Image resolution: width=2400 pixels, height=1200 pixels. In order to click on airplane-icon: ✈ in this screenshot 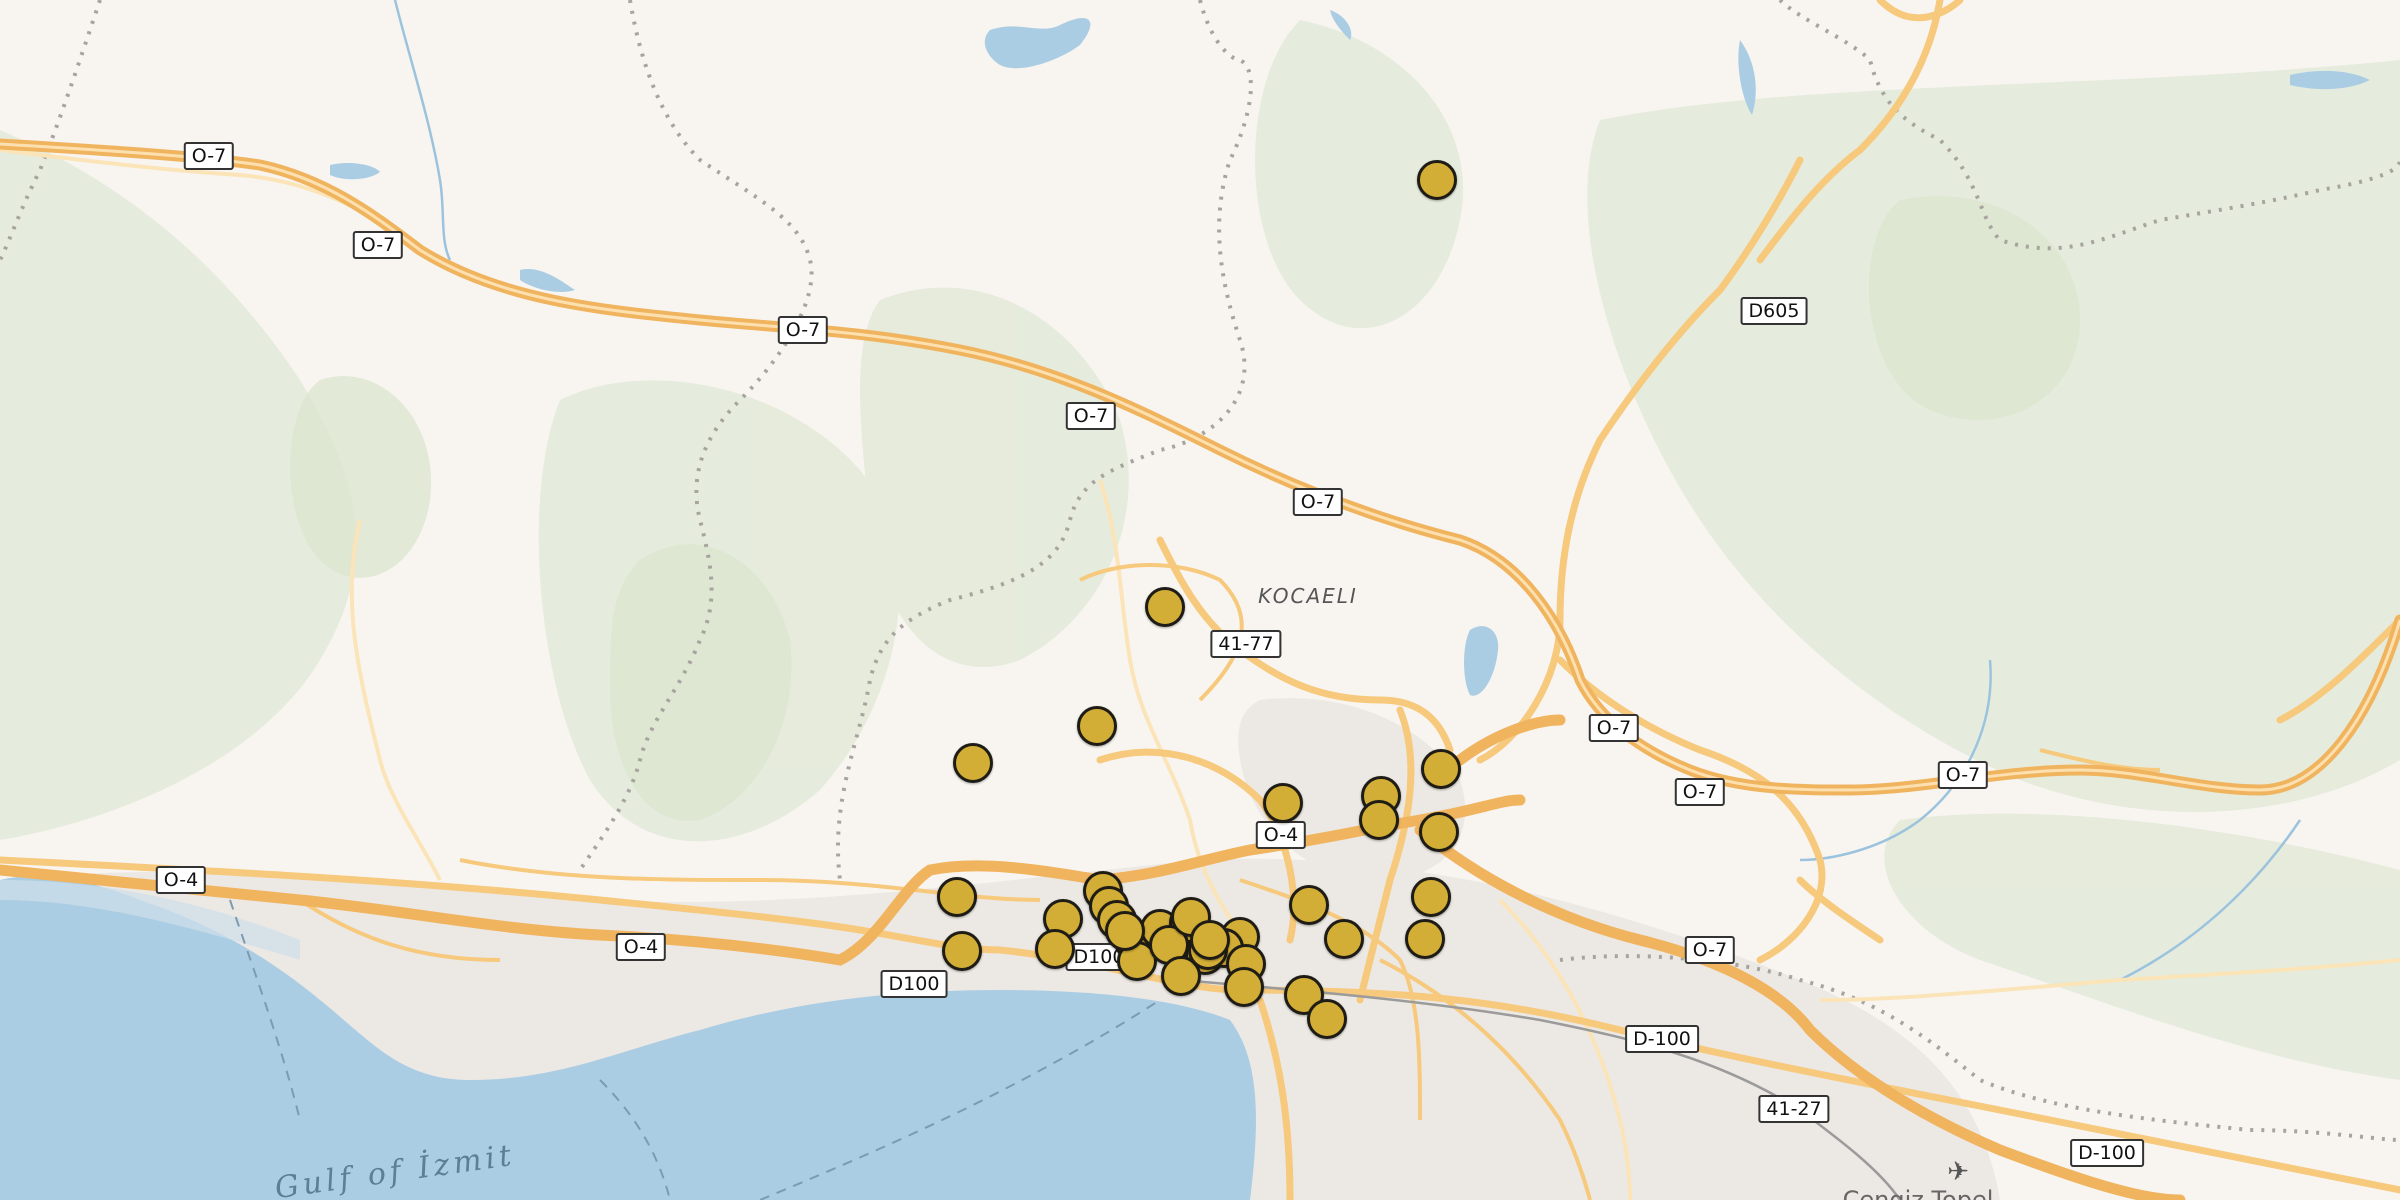, I will do `click(1958, 1172)`.